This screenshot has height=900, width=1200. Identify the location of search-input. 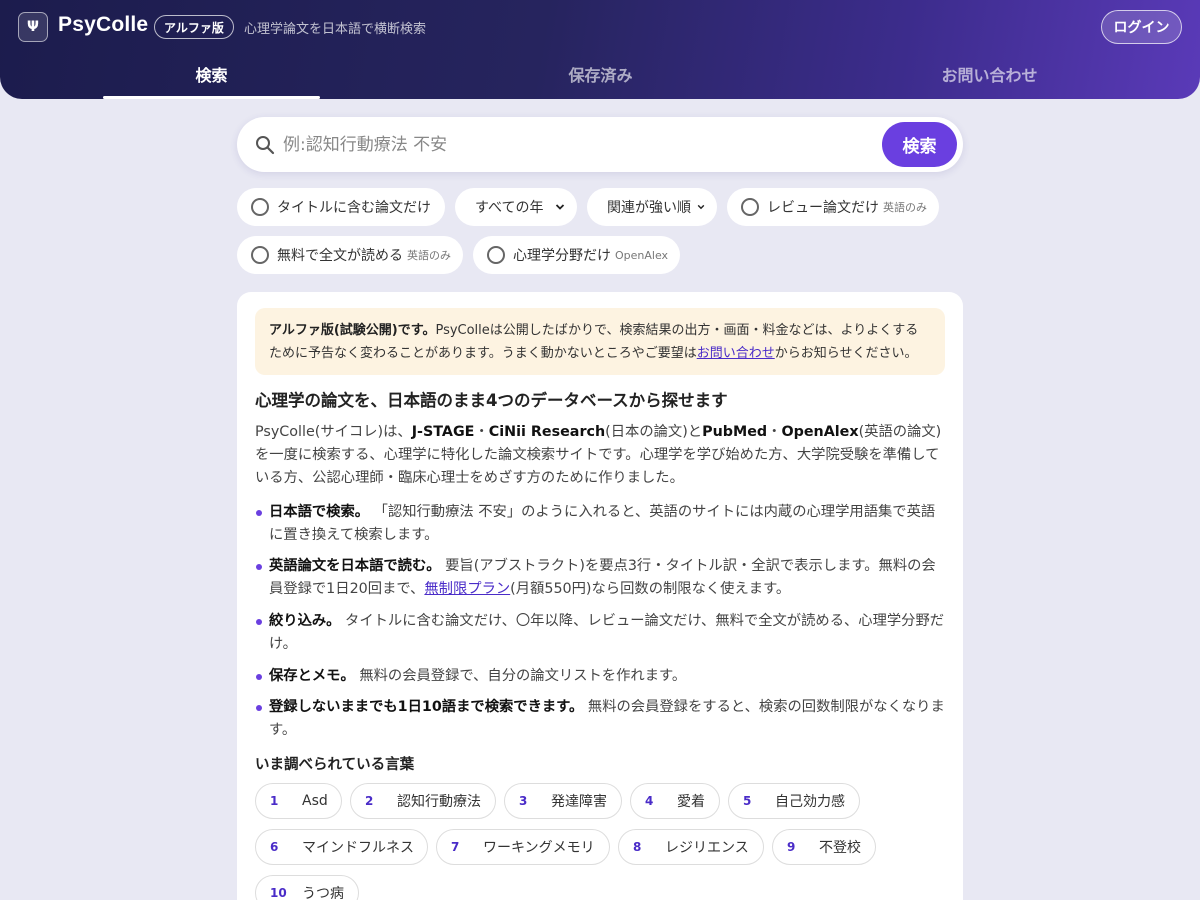
(578, 144).